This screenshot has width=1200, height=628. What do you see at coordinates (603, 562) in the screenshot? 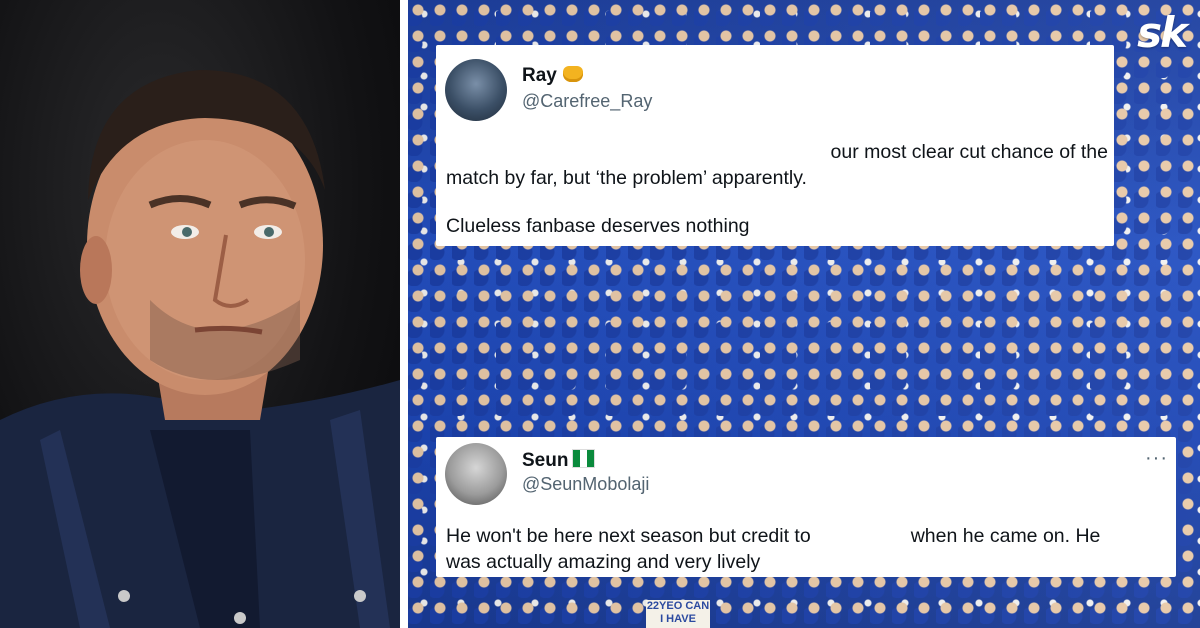
I see `tweet-line: was actually amazing and very lively` at bounding box center [603, 562].